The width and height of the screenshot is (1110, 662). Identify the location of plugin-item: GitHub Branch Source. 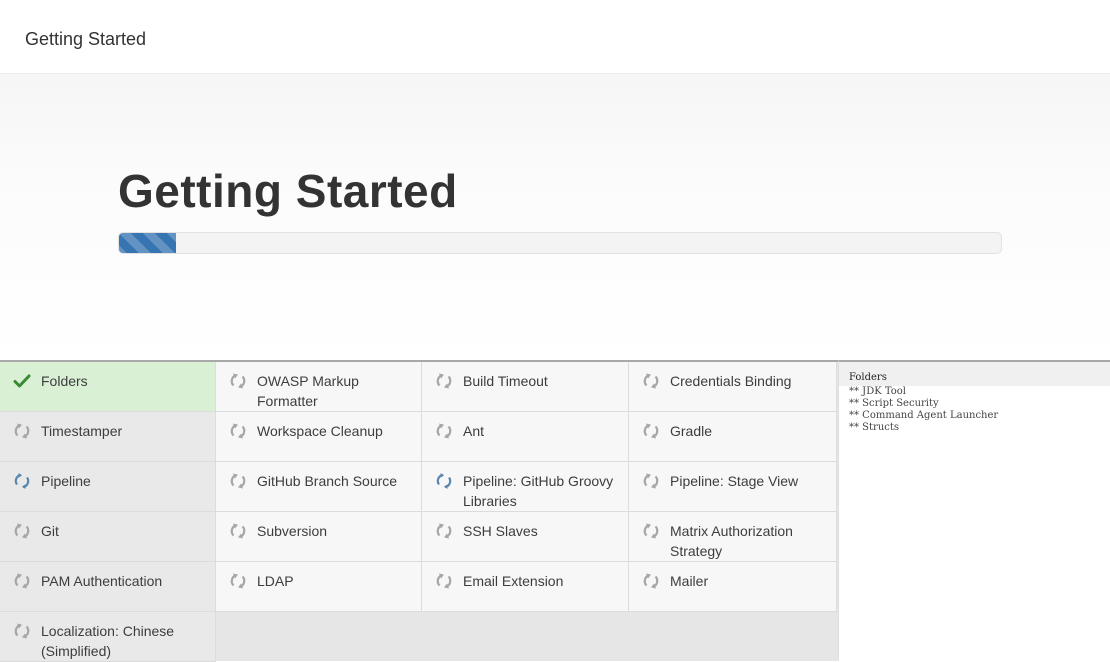
(319, 487).